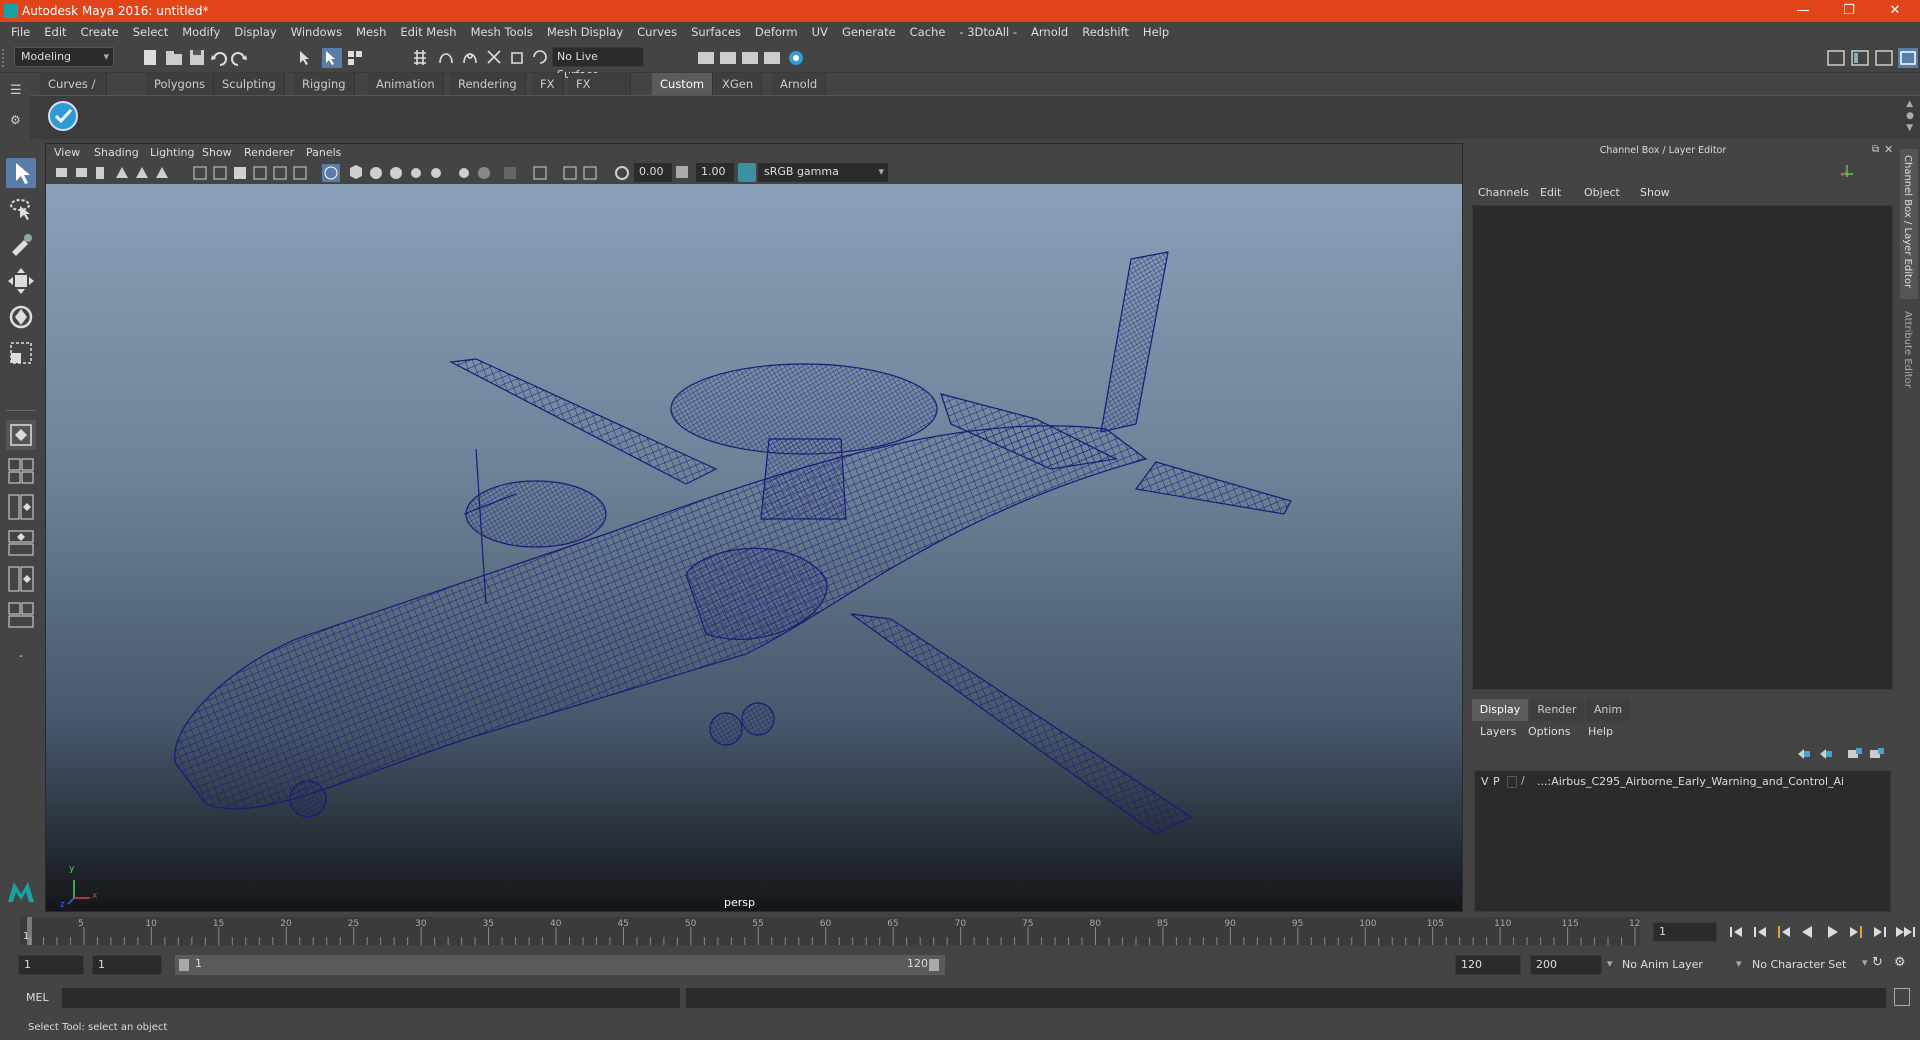  What do you see at coordinates (502, 32) in the screenshot?
I see `menu-mesh-tools: Mesh Tools` at bounding box center [502, 32].